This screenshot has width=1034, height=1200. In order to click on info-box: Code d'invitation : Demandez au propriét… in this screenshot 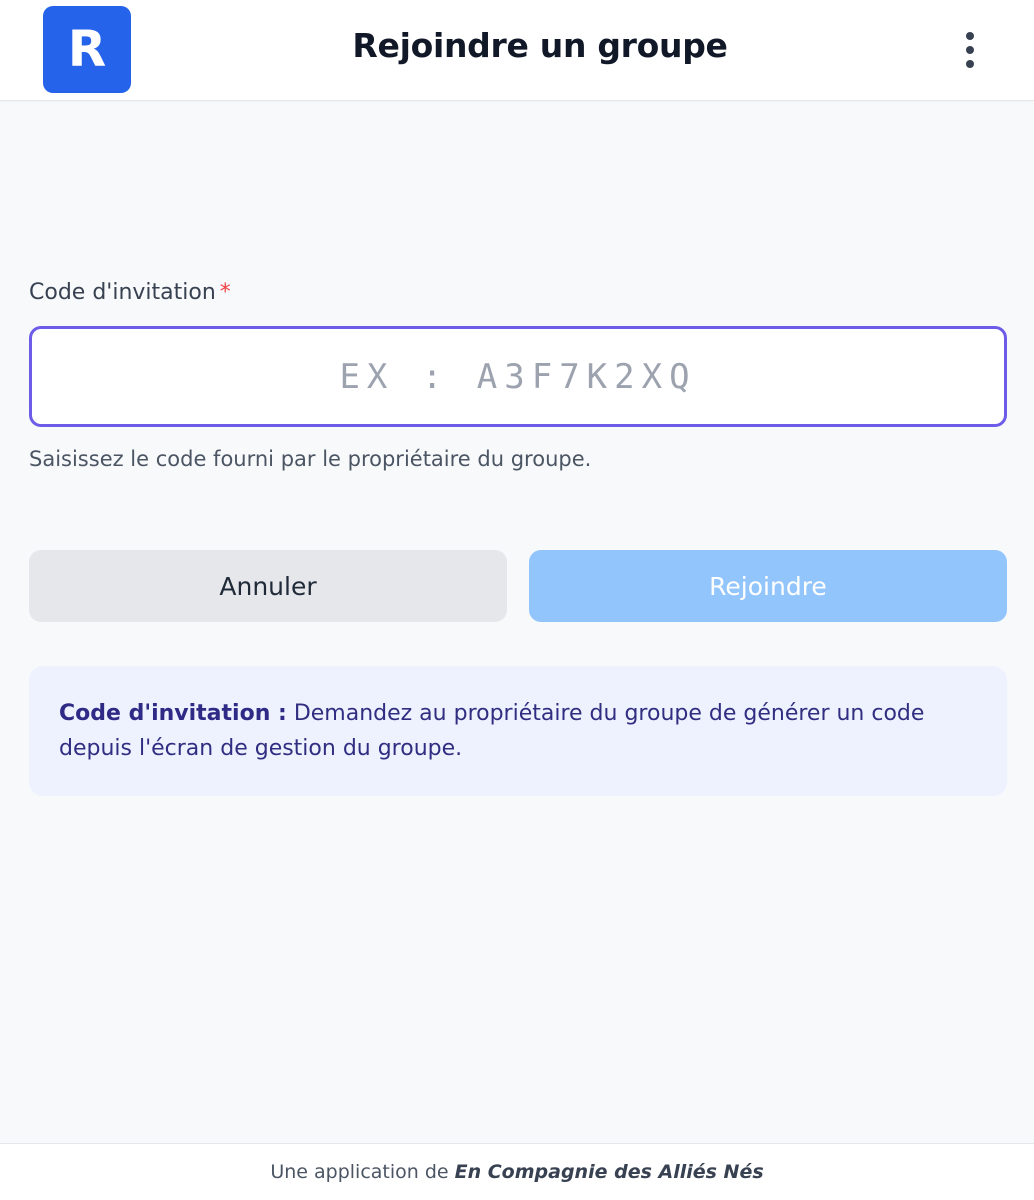, I will do `click(518, 731)`.